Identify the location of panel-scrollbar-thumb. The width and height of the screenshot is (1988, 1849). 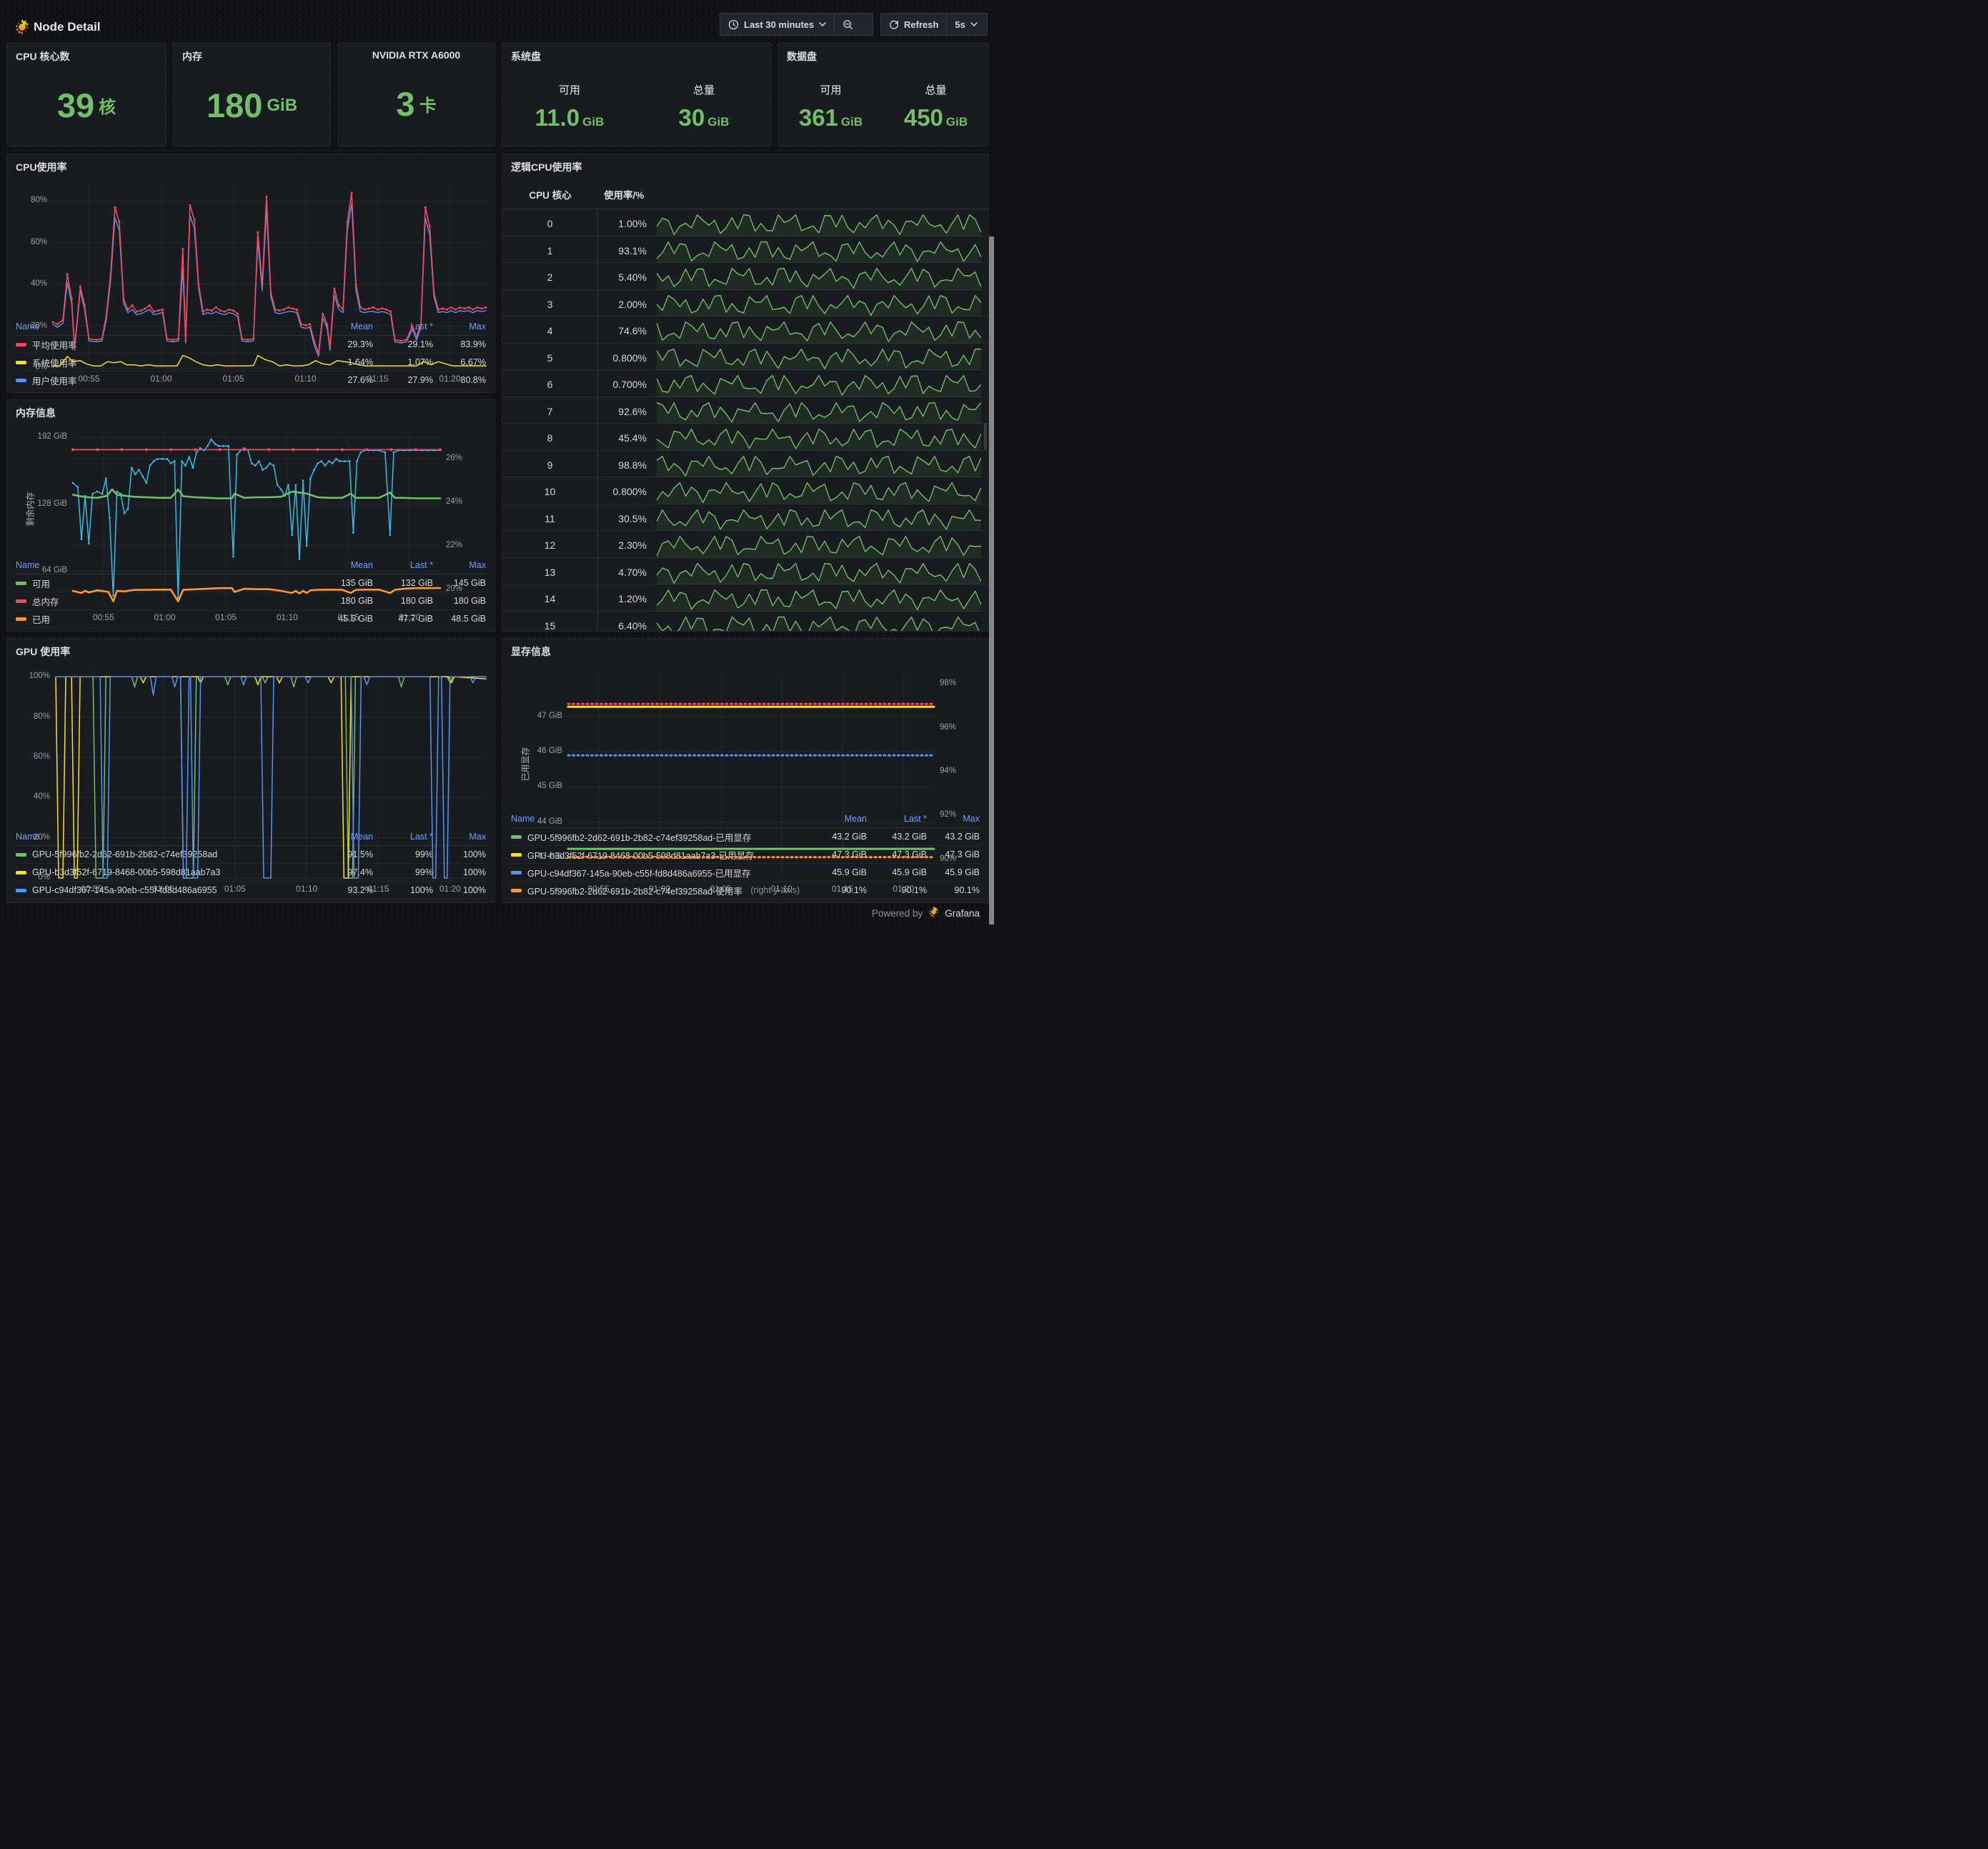
(985, 436).